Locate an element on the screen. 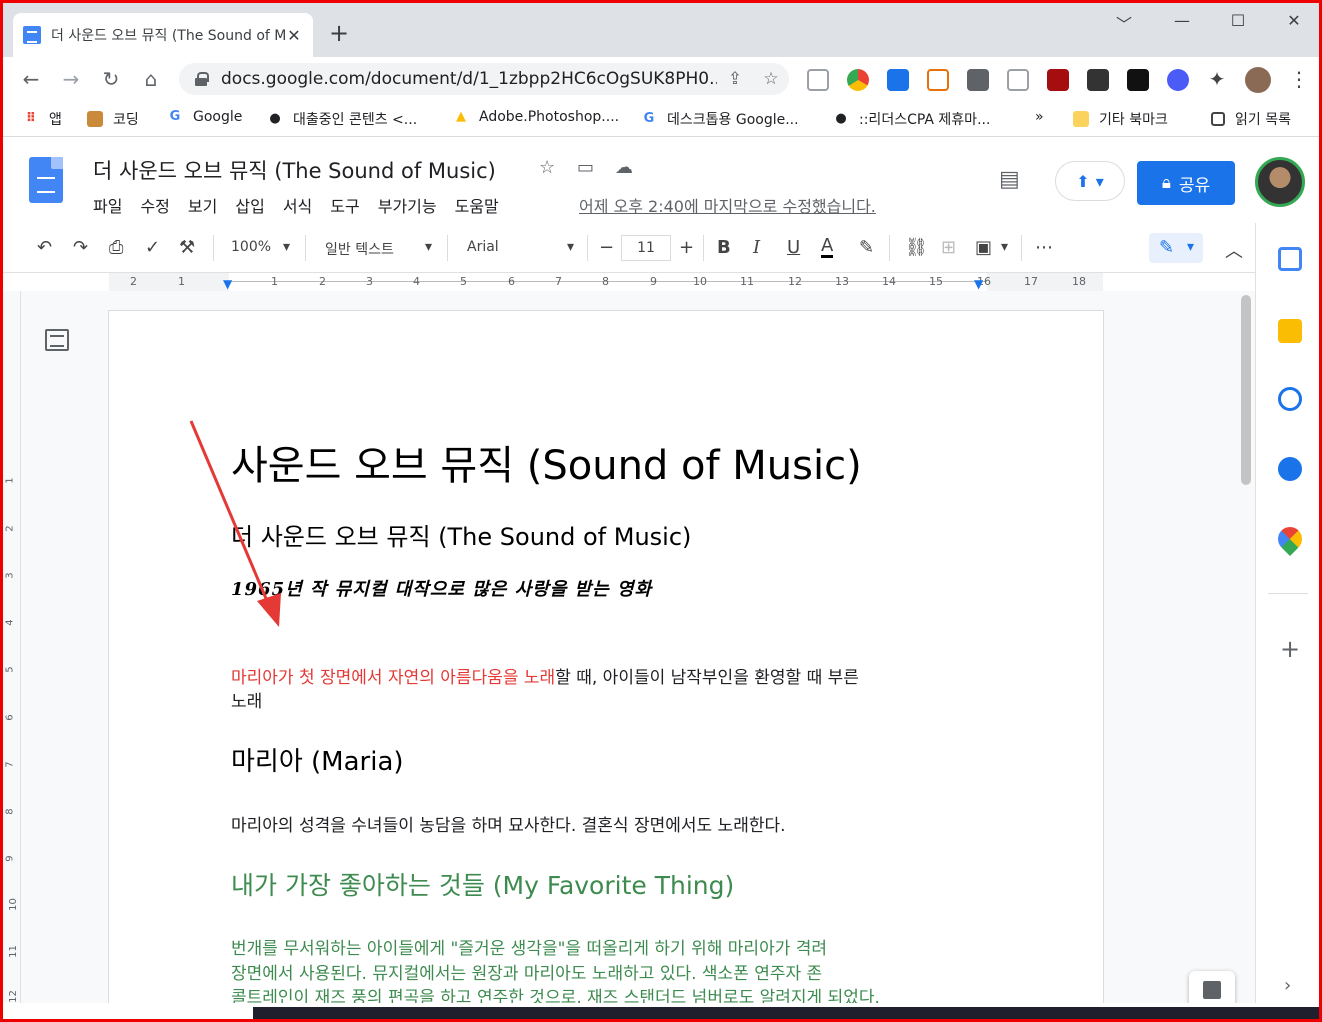 This screenshot has height=1022, width=1322. menu-kebab-icon: ⋮ is located at coordinates (1299, 79).